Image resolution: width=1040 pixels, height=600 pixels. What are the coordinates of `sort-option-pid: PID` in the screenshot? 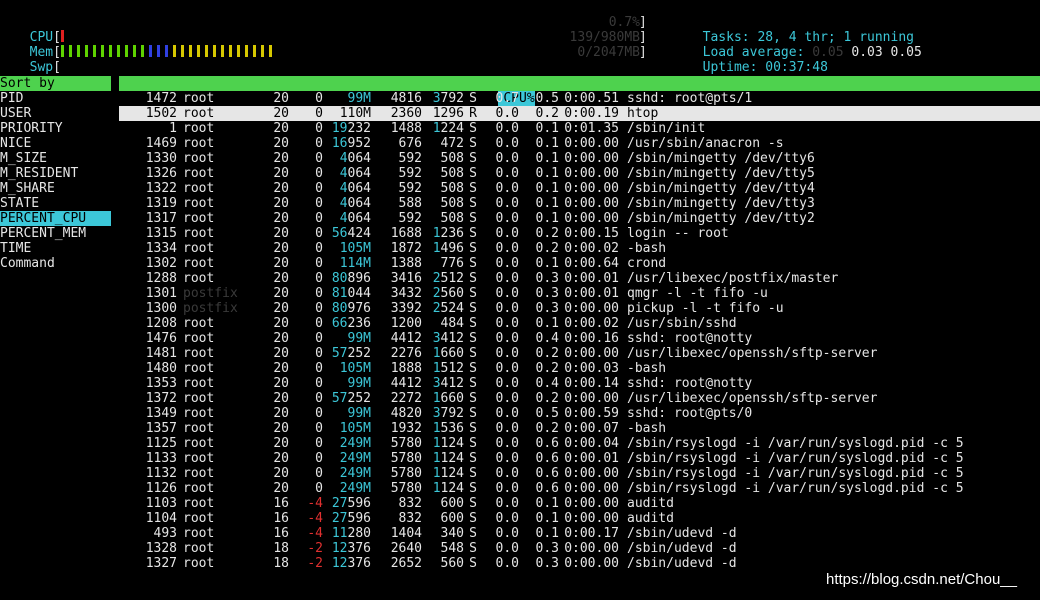 It's located at (55, 98).